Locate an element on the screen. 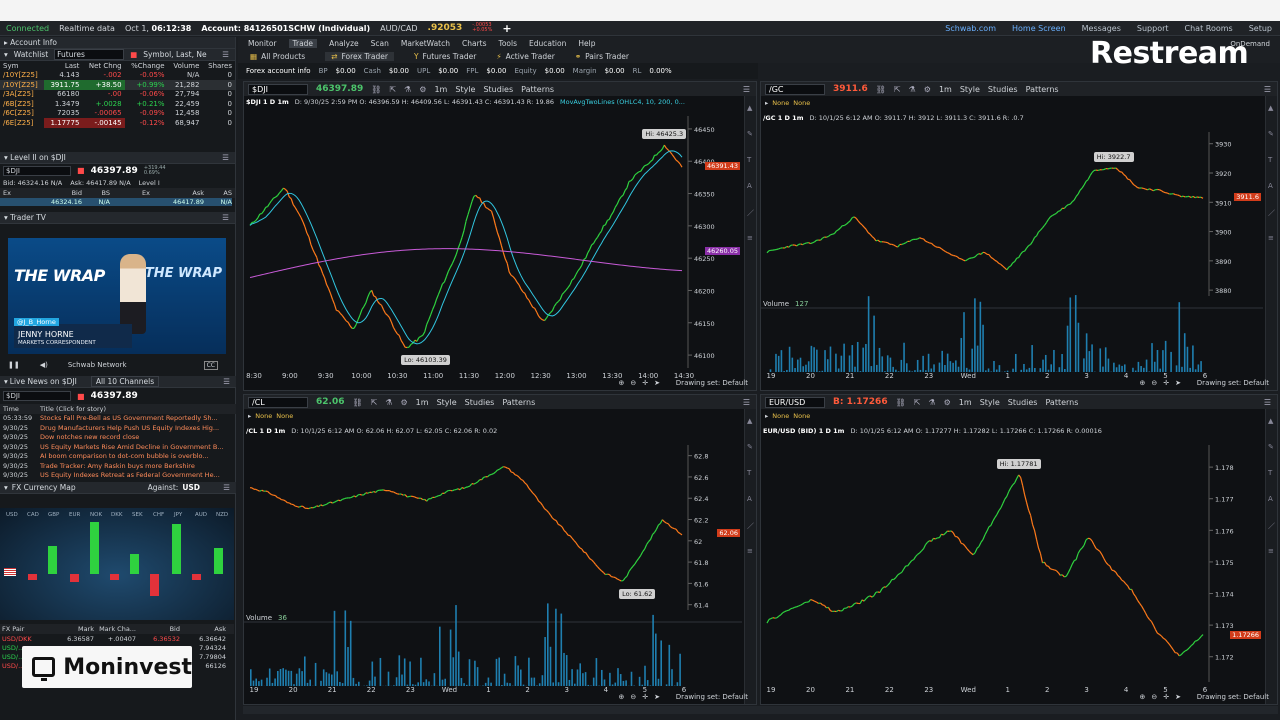 Image resolution: width=1280 pixels, height=720 pixels. level2-symbol-input: $DJI is located at coordinates (37, 170).